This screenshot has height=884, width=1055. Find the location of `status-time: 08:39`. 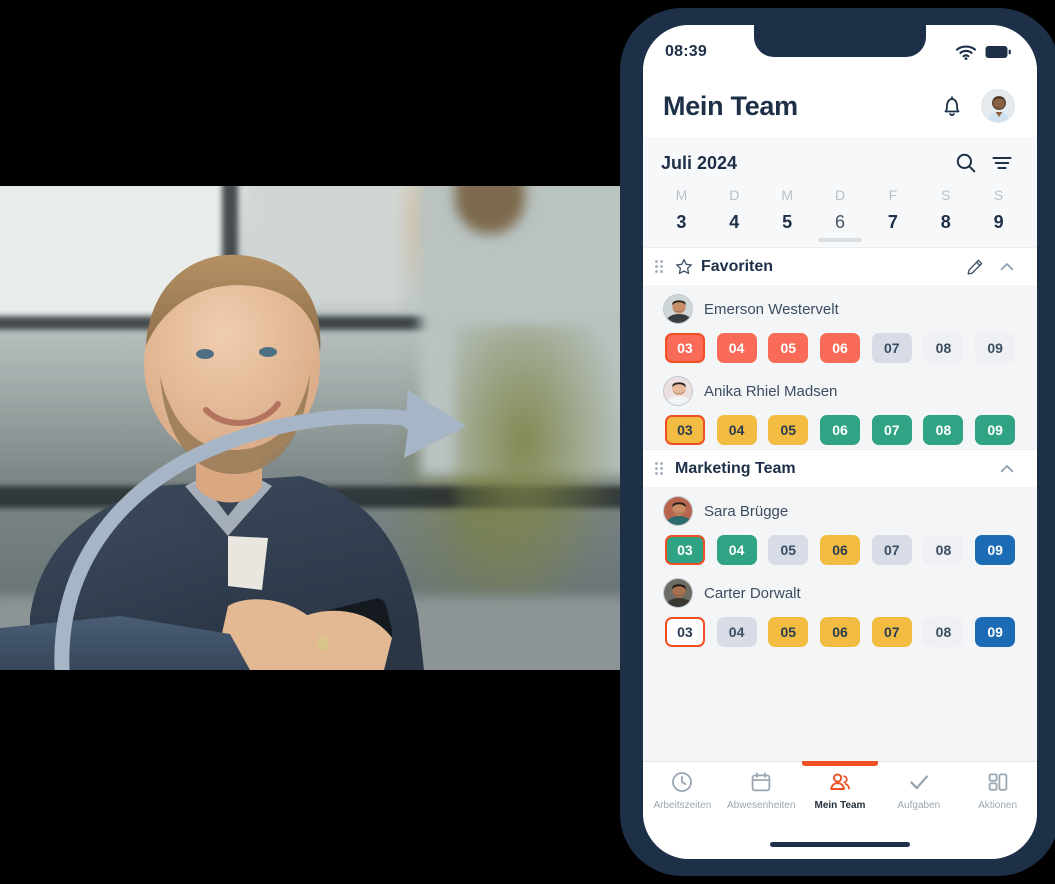

status-time: 08:39 is located at coordinates (686, 51).